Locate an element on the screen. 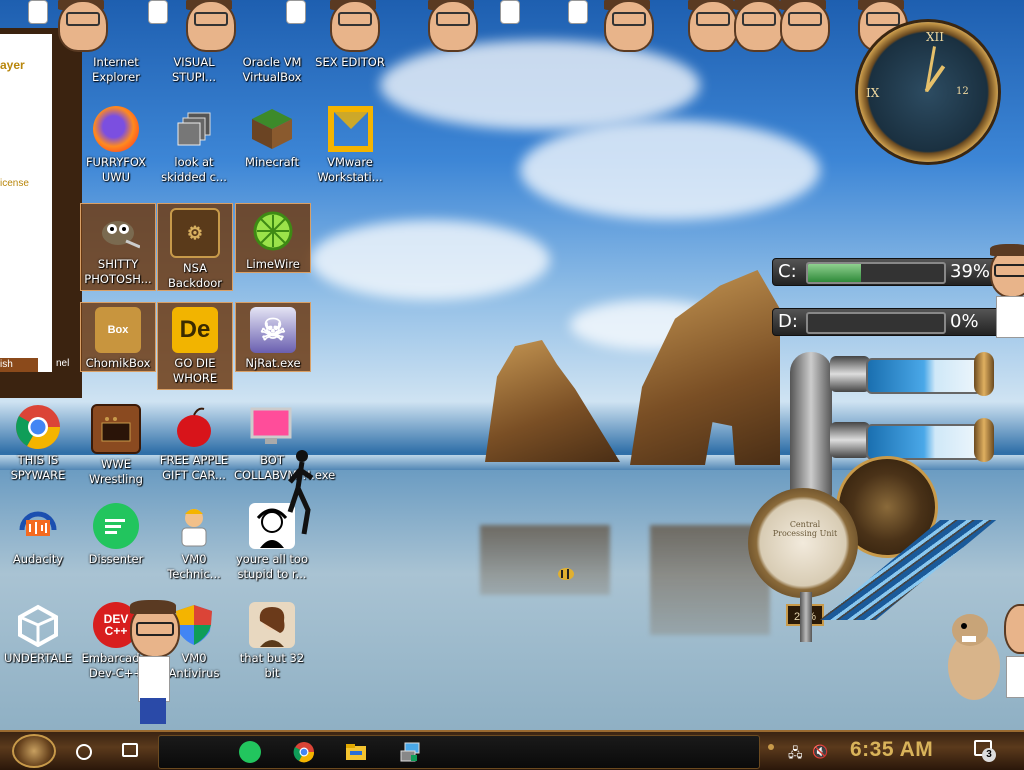 Image resolution: width=1024 pixels, height=770 pixels. disk-meter-c: C: 39% is located at coordinates (883, 271).